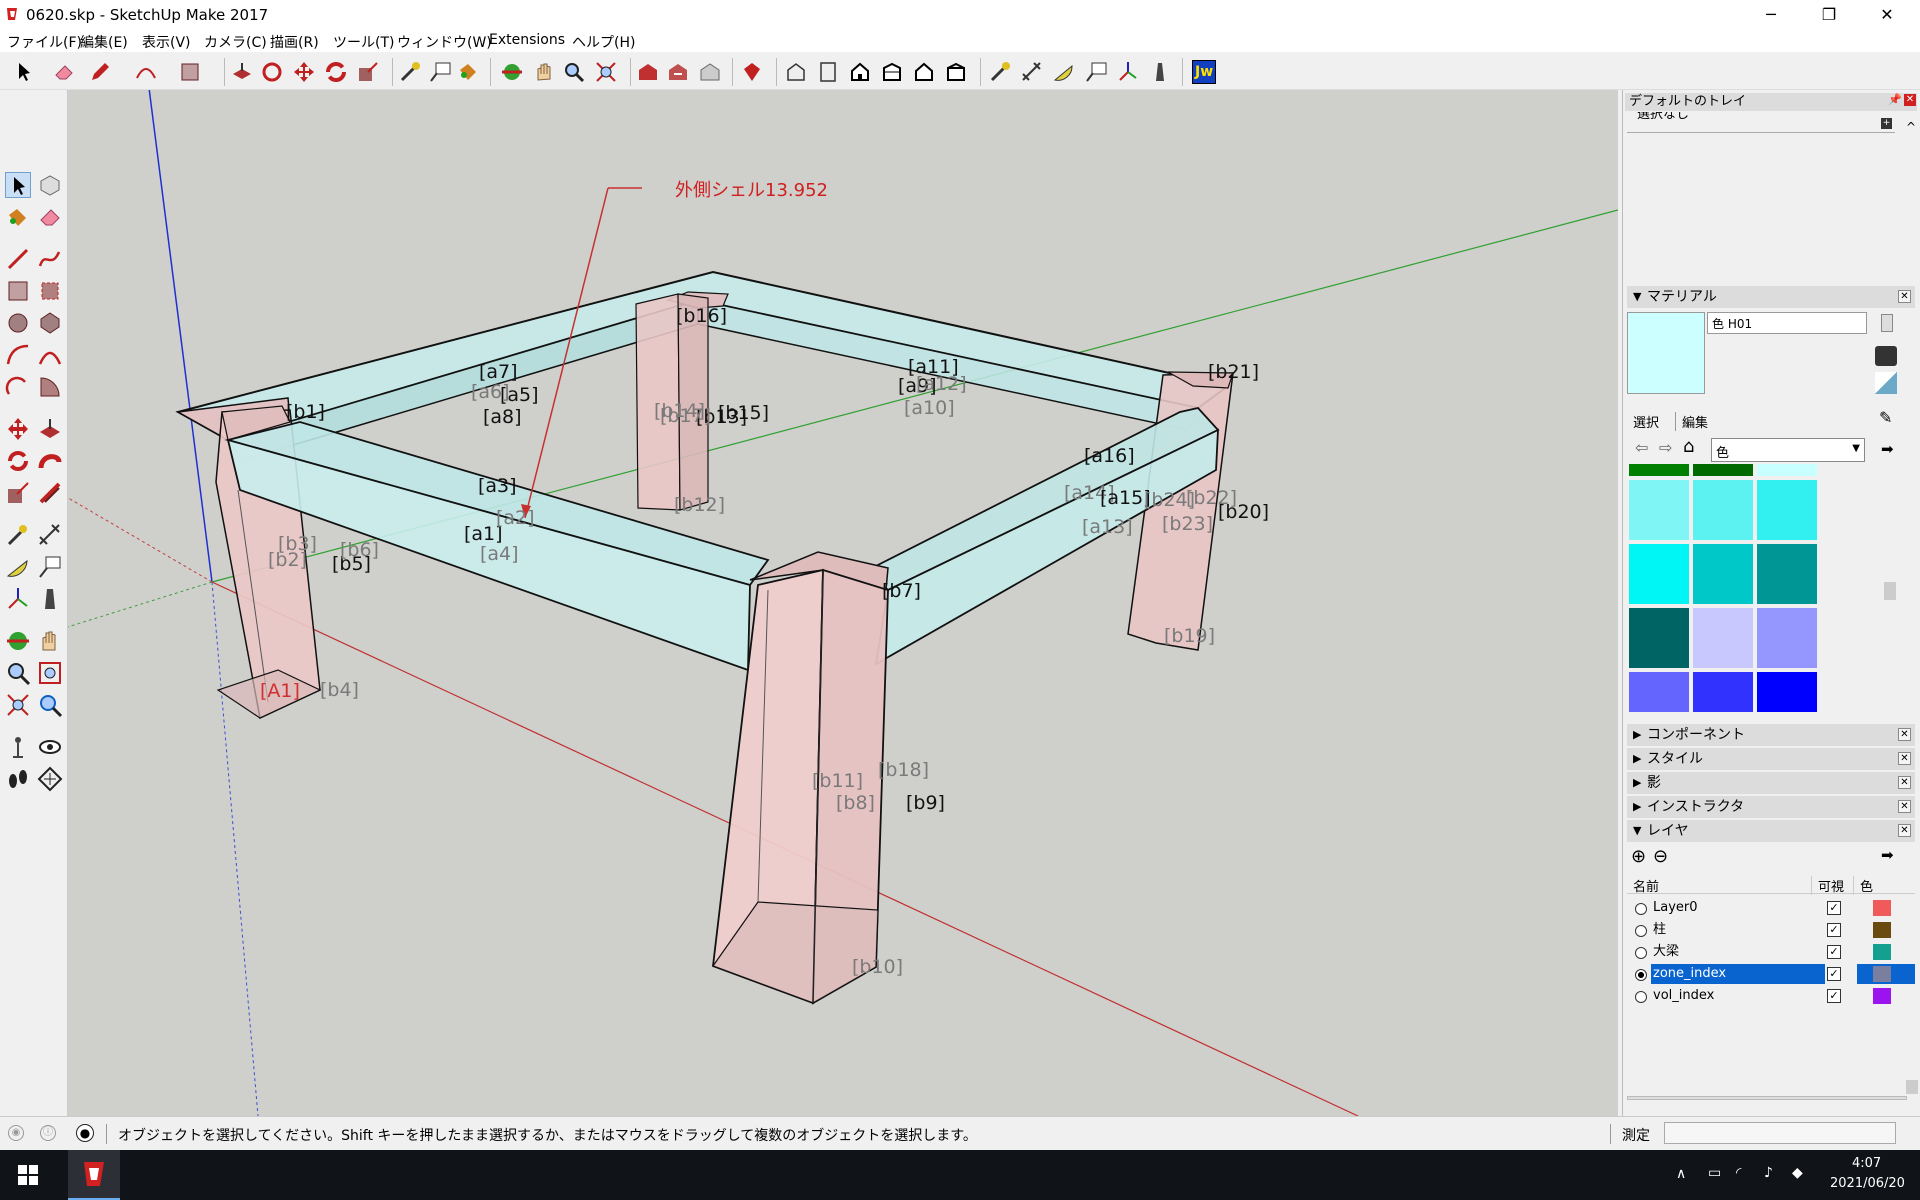 The width and height of the screenshot is (1920, 1200). I want to click on layers-header: ▼ レイヤ ✕, so click(1771, 831).